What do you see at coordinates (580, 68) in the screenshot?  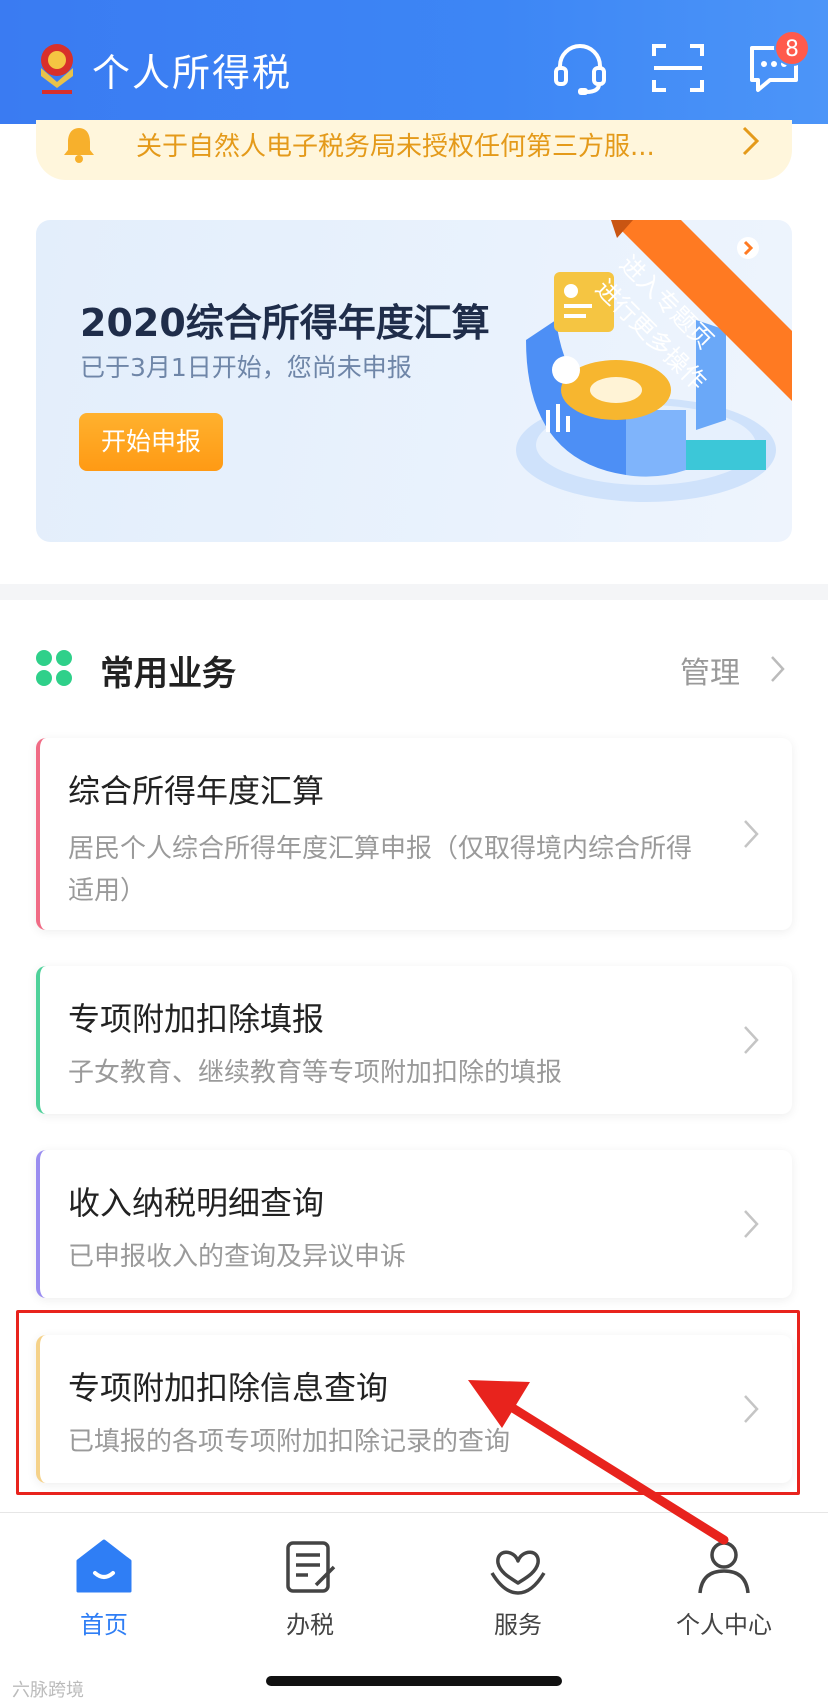 I see `customer-service-icon` at bounding box center [580, 68].